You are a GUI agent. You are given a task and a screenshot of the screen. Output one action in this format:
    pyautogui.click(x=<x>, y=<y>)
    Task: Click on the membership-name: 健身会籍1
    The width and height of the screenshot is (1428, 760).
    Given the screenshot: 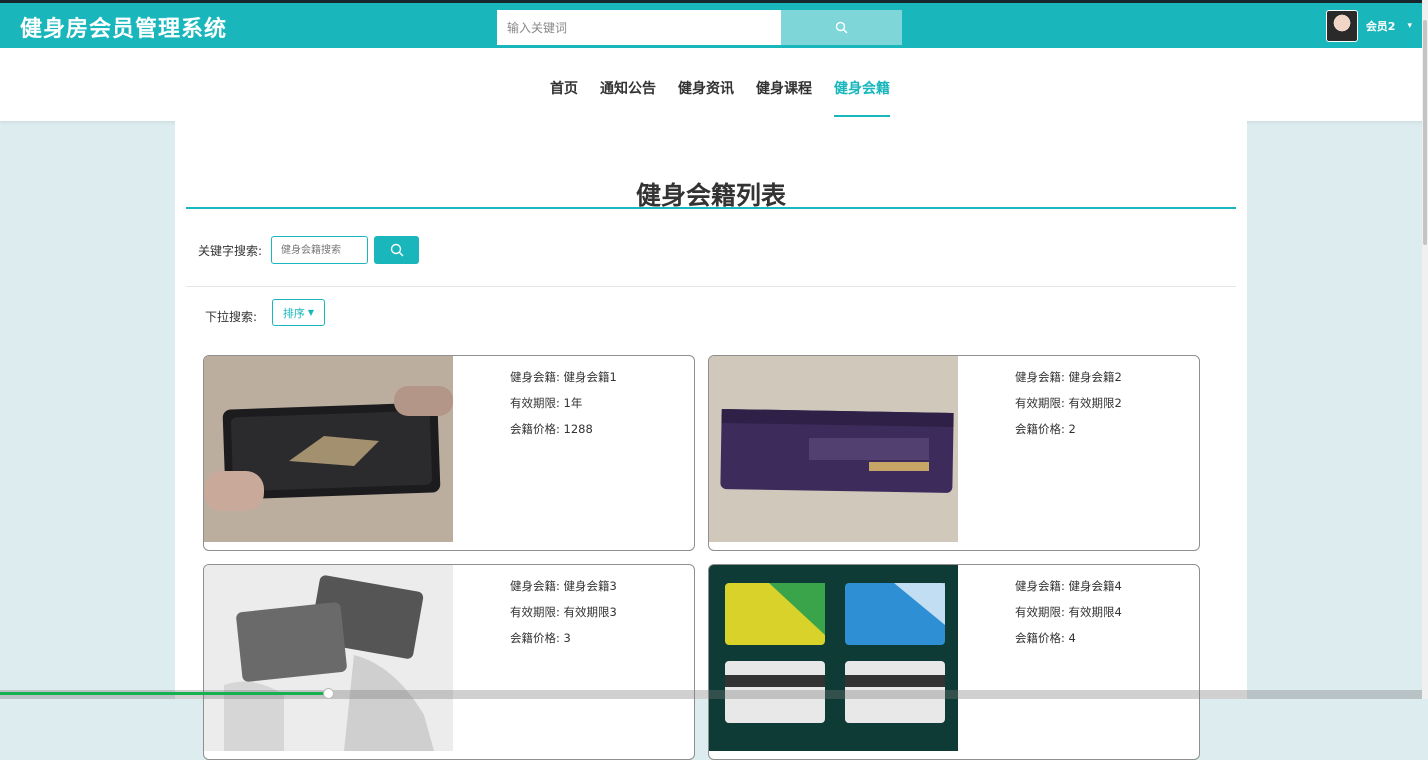 What is the action you would take?
    pyautogui.click(x=590, y=377)
    